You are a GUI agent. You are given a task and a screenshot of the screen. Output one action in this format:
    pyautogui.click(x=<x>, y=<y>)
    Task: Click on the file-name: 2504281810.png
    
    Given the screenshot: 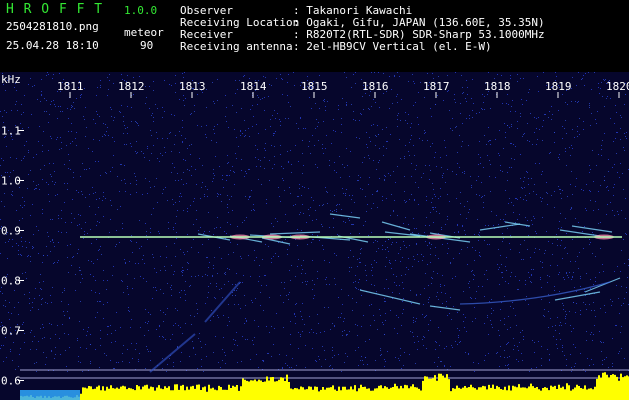 What is the action you would take?
    pyautogui.click(x=52, y=26)
    